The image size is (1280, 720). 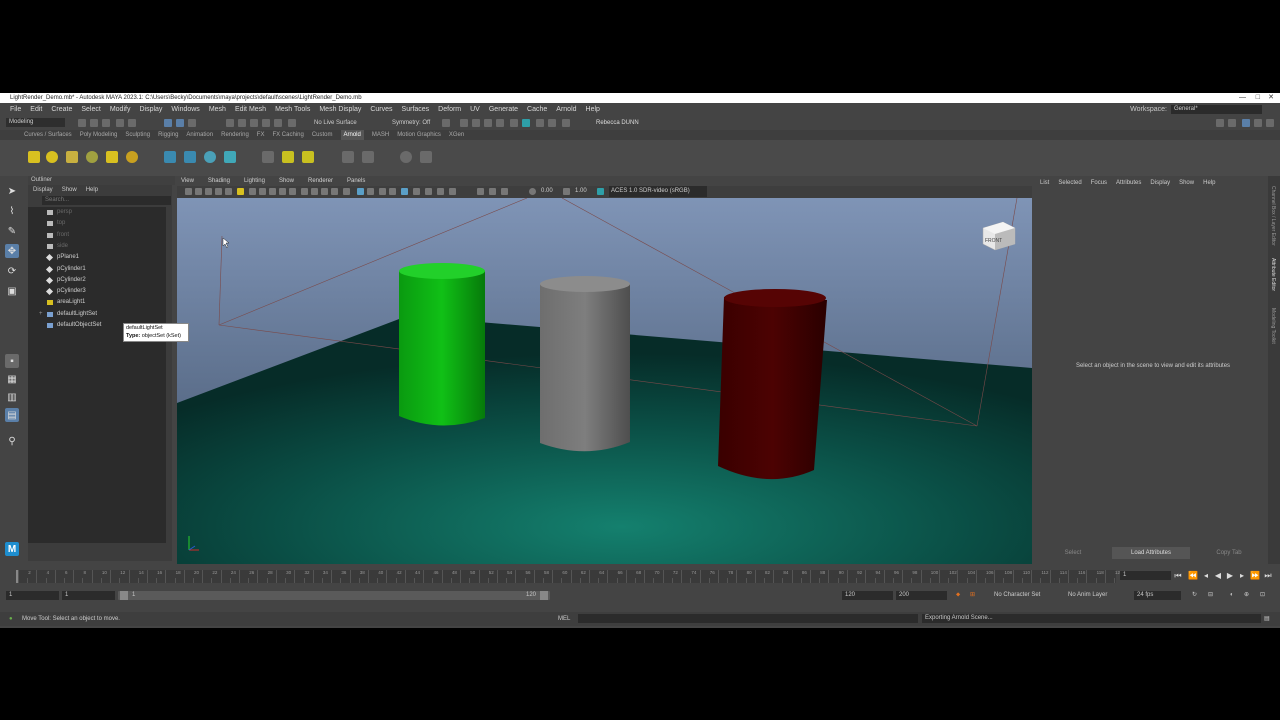 What do you see at coordinates (12, 291) in the screenshot?
I see `scale-tool-icon: ▣` at bounding box center [12, 291].